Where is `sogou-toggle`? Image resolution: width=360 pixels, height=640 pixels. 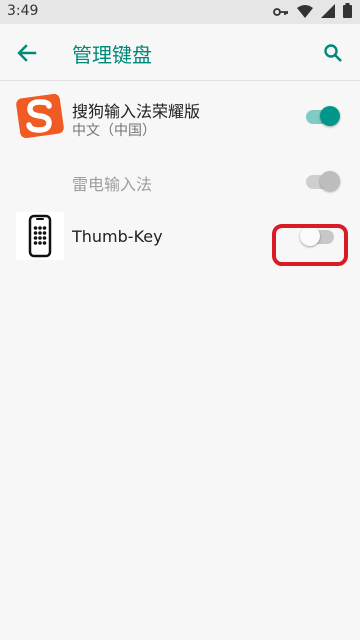
sogou-toggle is located at coordinates (322, 116).